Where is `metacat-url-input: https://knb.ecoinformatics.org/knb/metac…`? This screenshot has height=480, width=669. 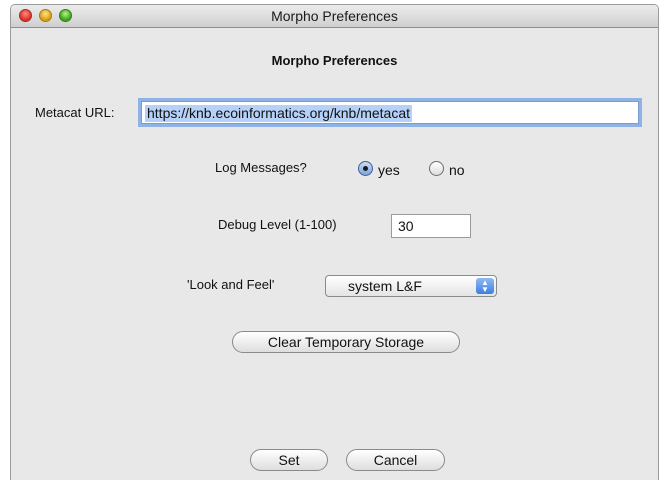 metacat-url-input: https://knb.ecoinformatics.org/knb/metac… is located at coordinates (390, 112).